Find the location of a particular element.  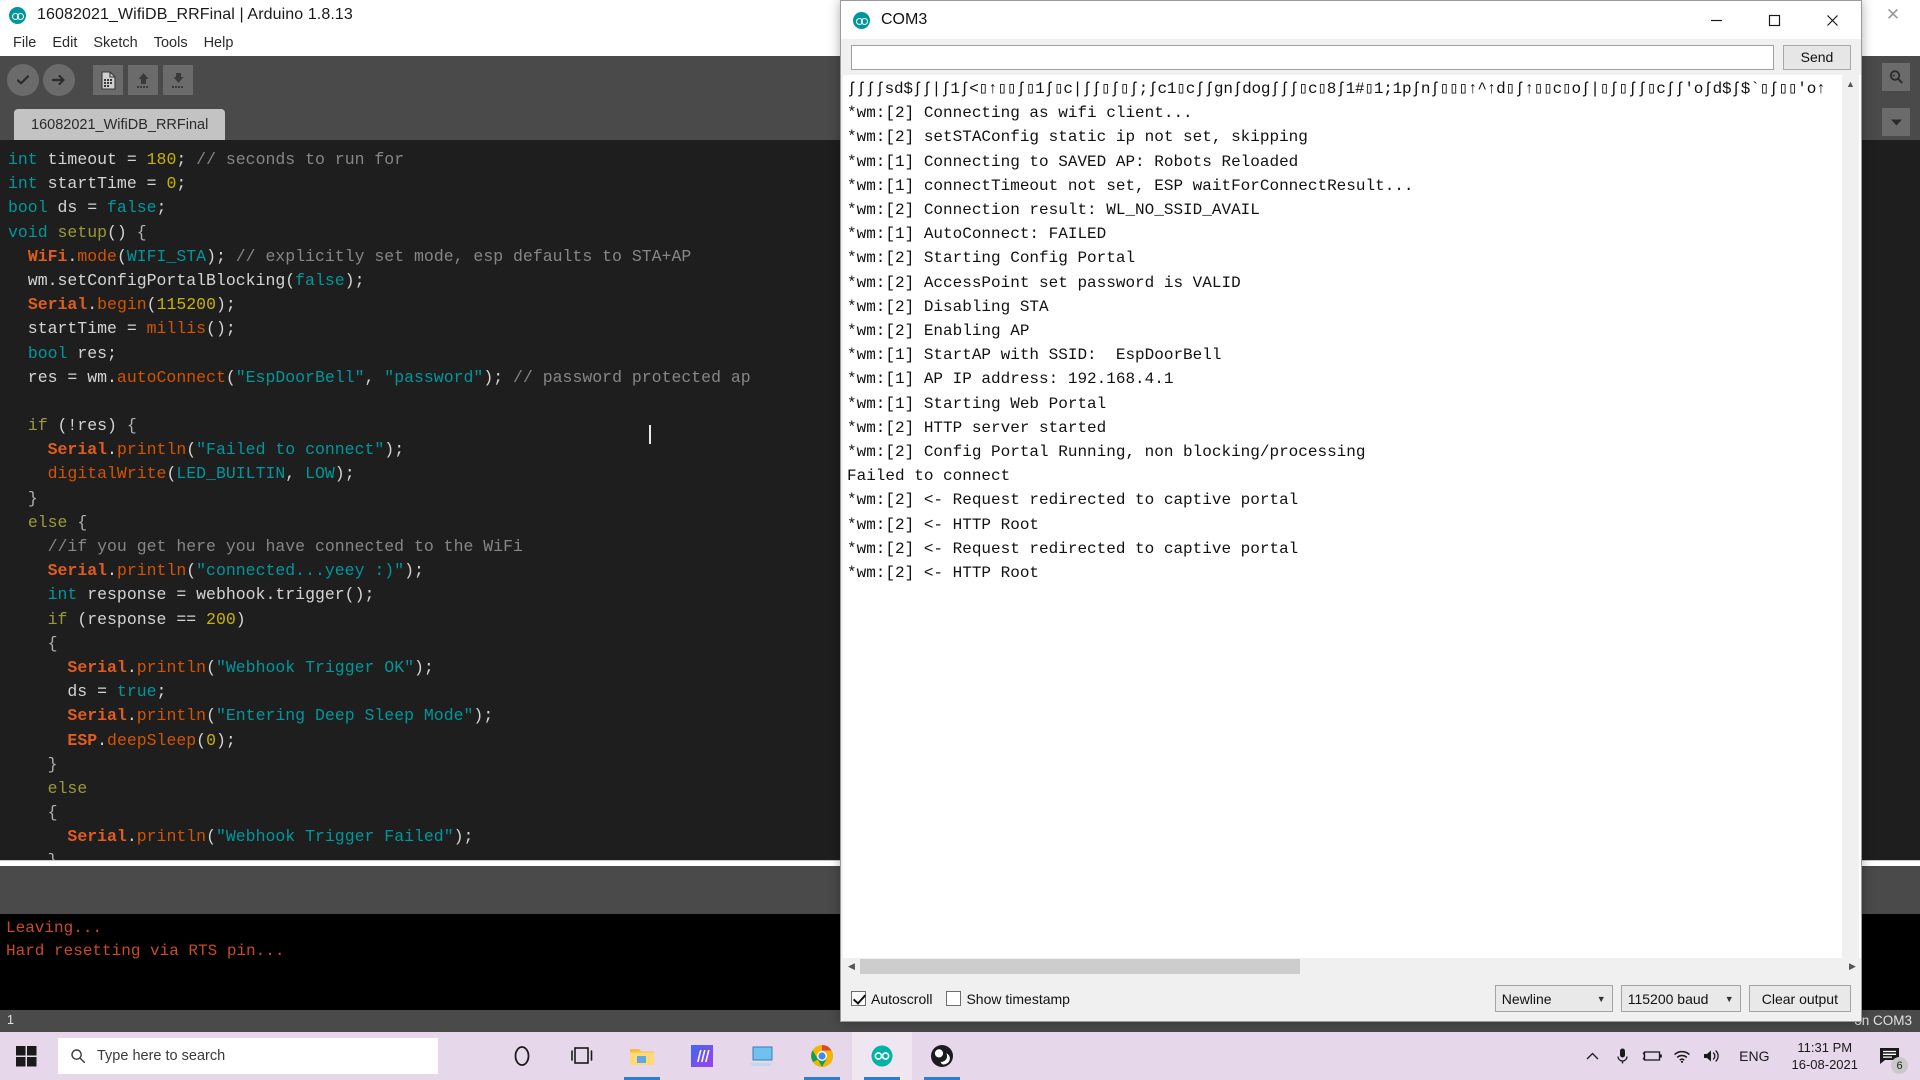

clock-time: 11:31 PM is located at coordinates (1825, 1047).